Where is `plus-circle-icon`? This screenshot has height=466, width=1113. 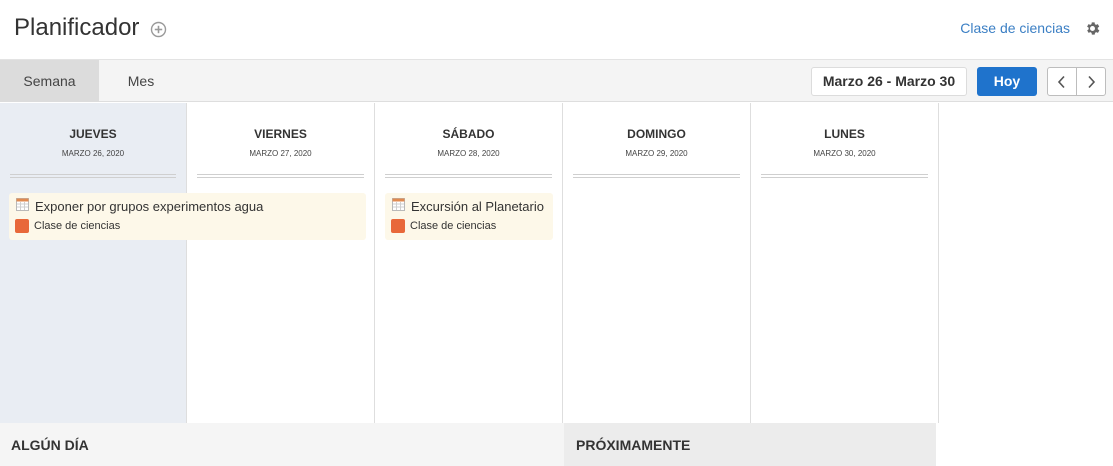 plus-circle-icon is located at coordinates (158, 29).